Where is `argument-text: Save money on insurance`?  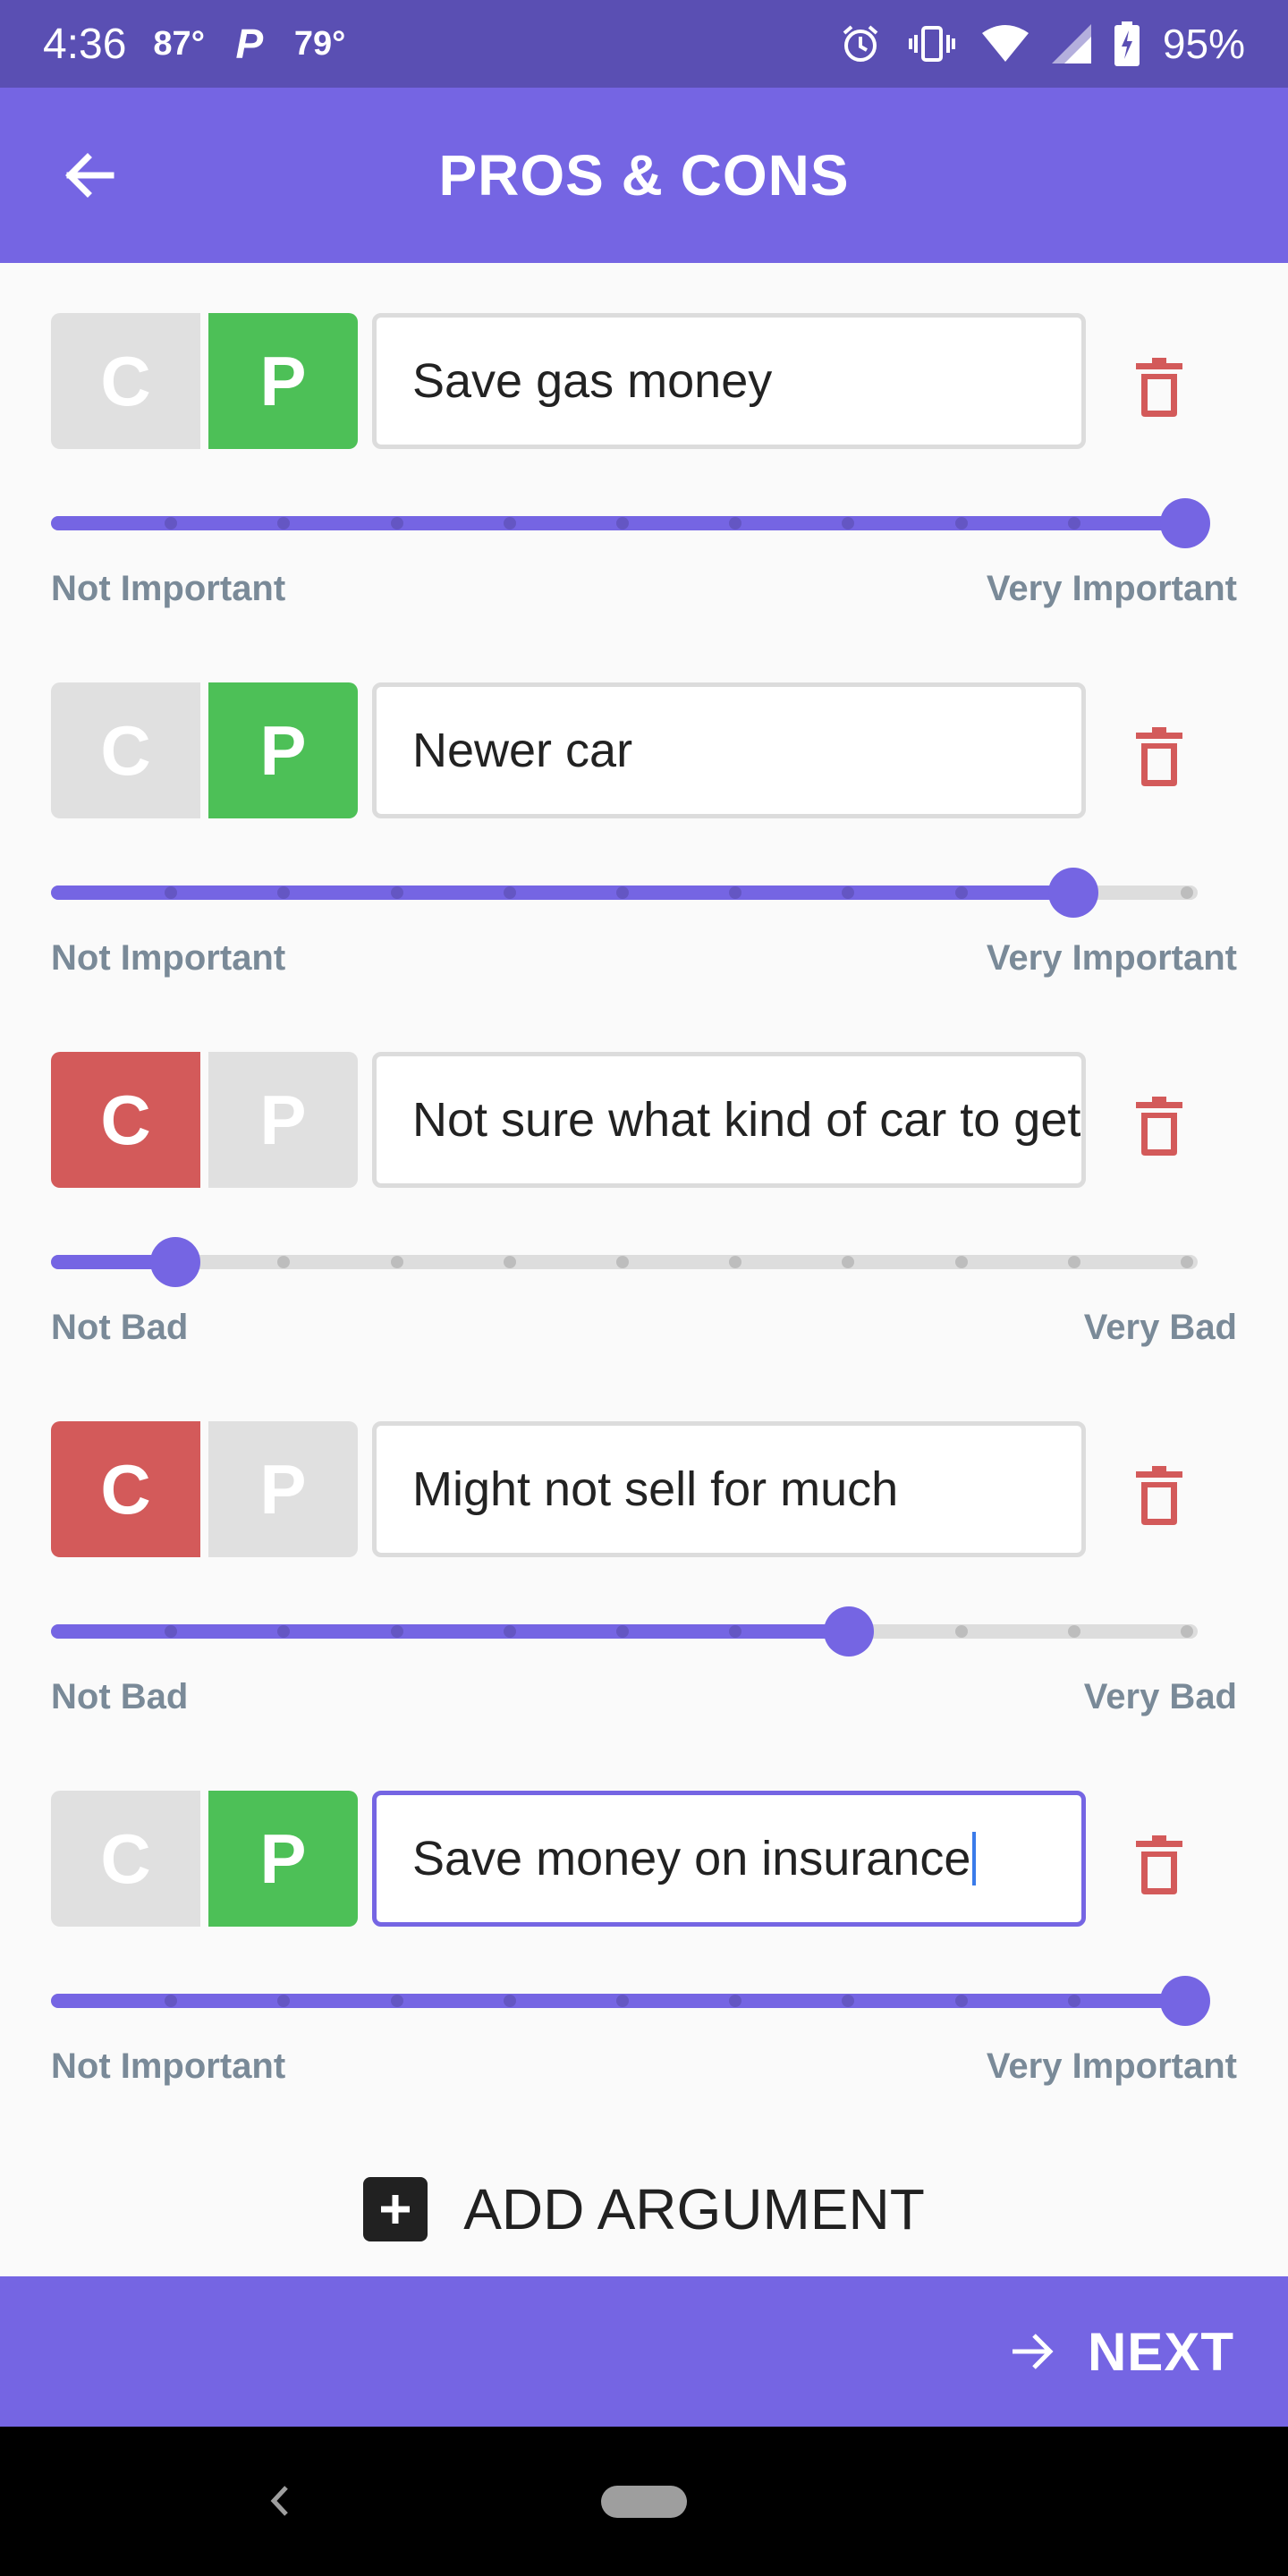 argument-text: Save money on insurance is located at coordinates (691, 1858).